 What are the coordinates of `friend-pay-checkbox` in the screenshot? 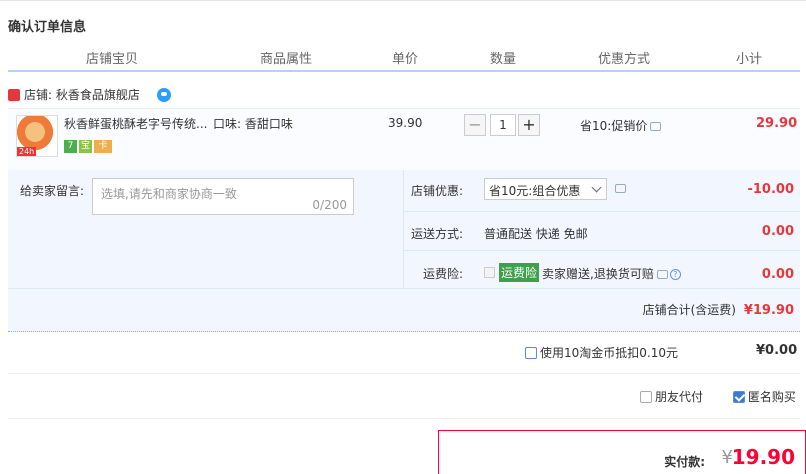 It's located at (646, 397).